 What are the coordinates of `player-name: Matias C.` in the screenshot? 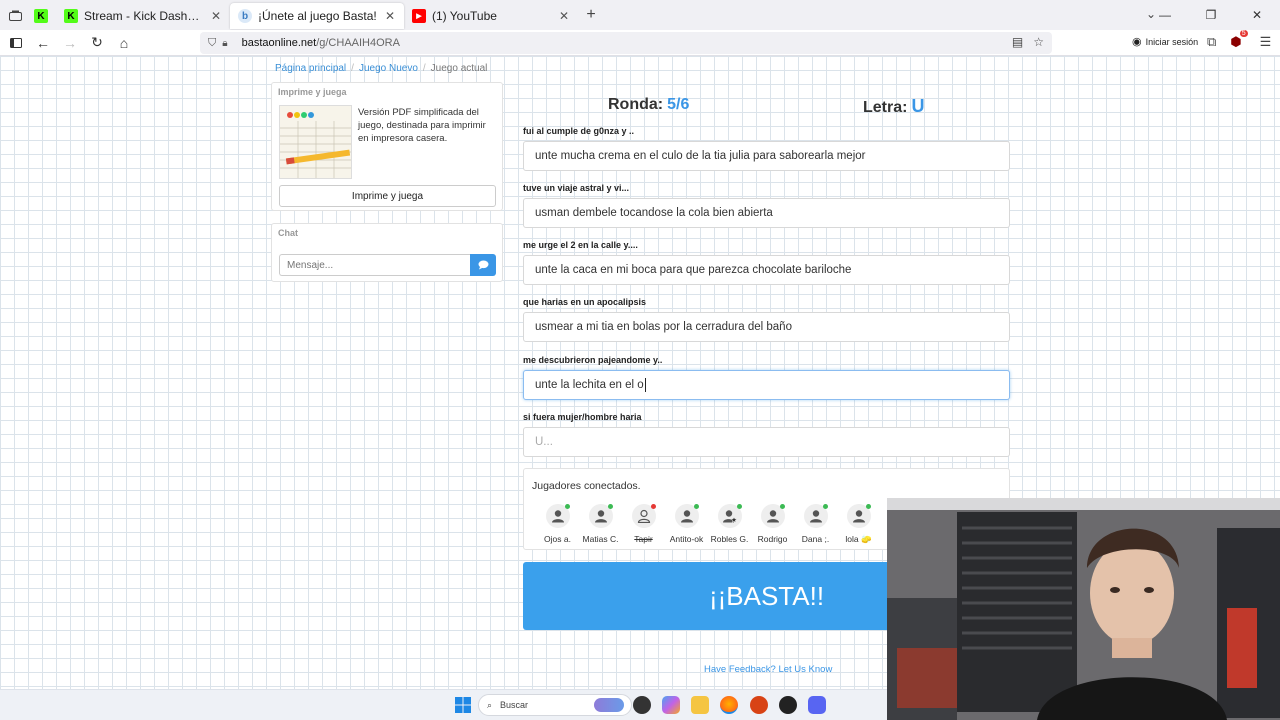 It's located at (600, 539).